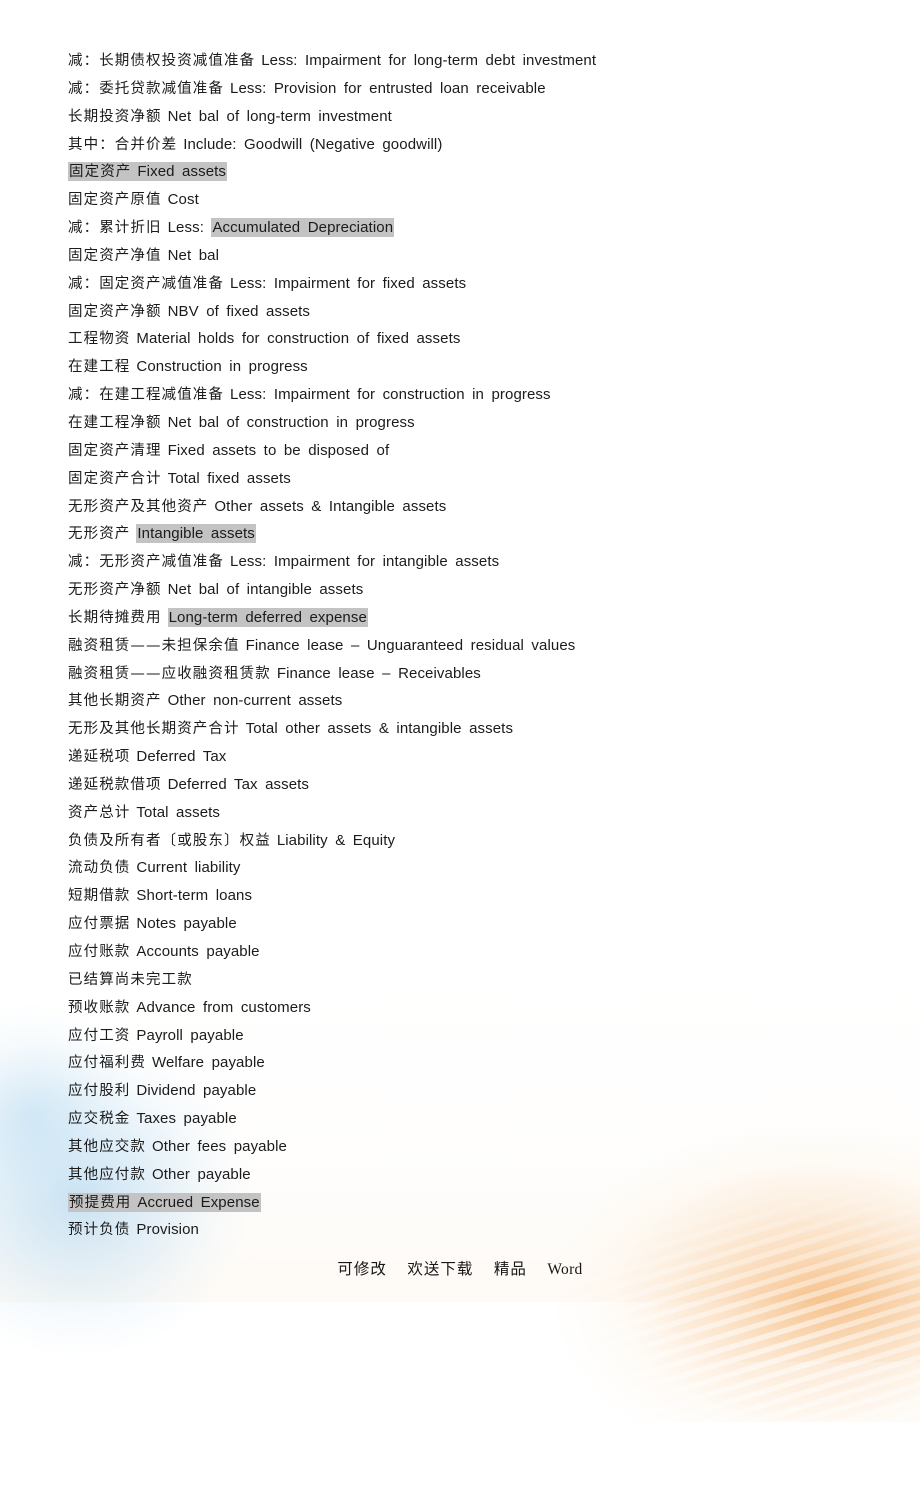 Image resolution: width=920 pixels, height=1500 pixels. I want to click on term-chinese: 预提费用, so click(100, 1202).